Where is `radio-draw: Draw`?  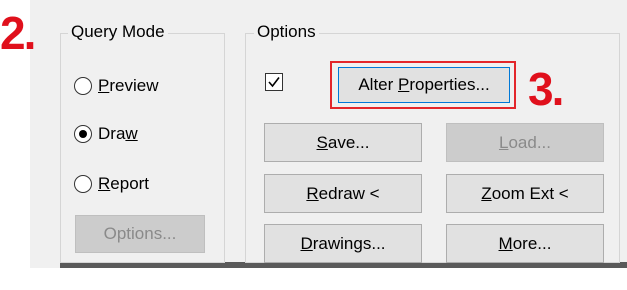
radio-draw: Draw is located at coordinates (106, 134).